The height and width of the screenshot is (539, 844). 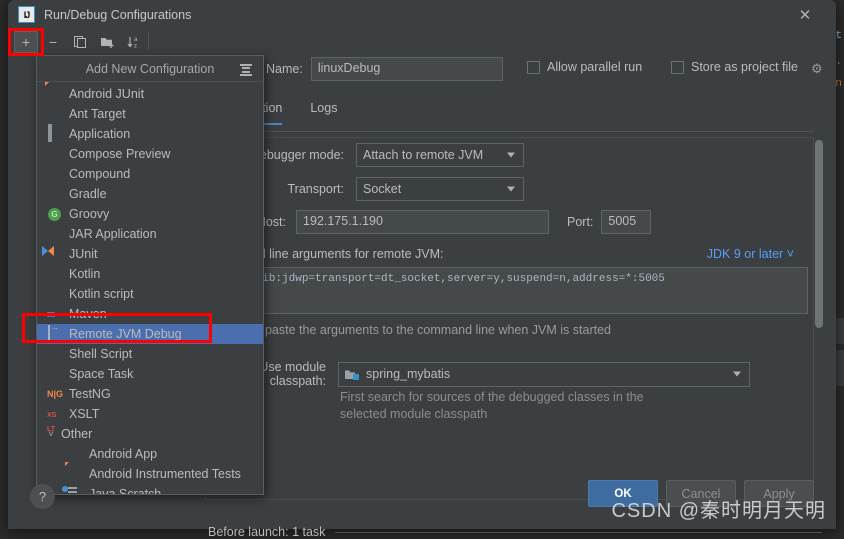 What do you see at coordinates (53, 42) in the screenshot?
I see `remove-configuration-button: −` at bounding box center [53, 42].